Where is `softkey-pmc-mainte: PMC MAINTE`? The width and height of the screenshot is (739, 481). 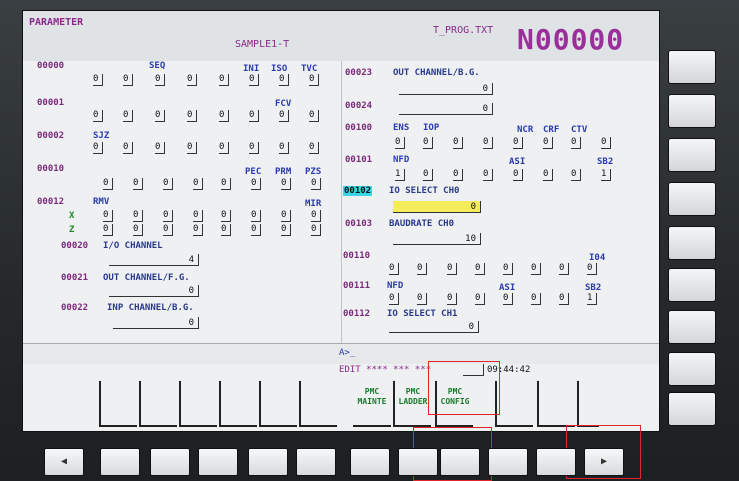
softkey-pmc-mainte: PMC MAINTE is located at coordinates (372, 404).